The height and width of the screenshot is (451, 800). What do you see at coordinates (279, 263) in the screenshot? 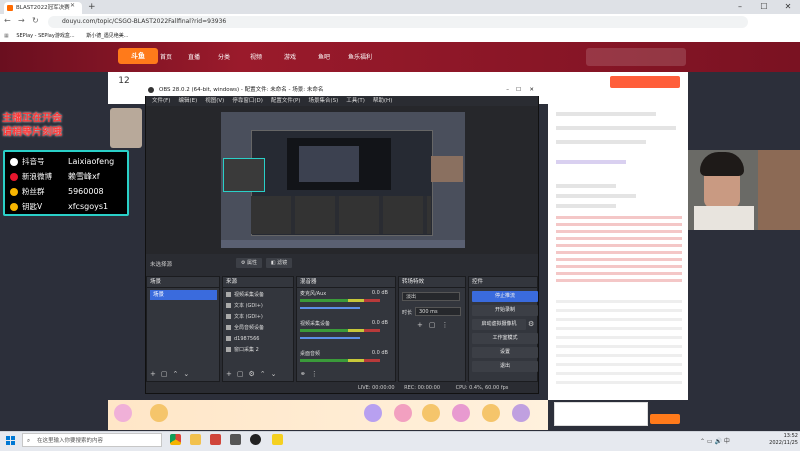
I see `filters-button: ◧ 滤镜` at bounding box center [279, 263].